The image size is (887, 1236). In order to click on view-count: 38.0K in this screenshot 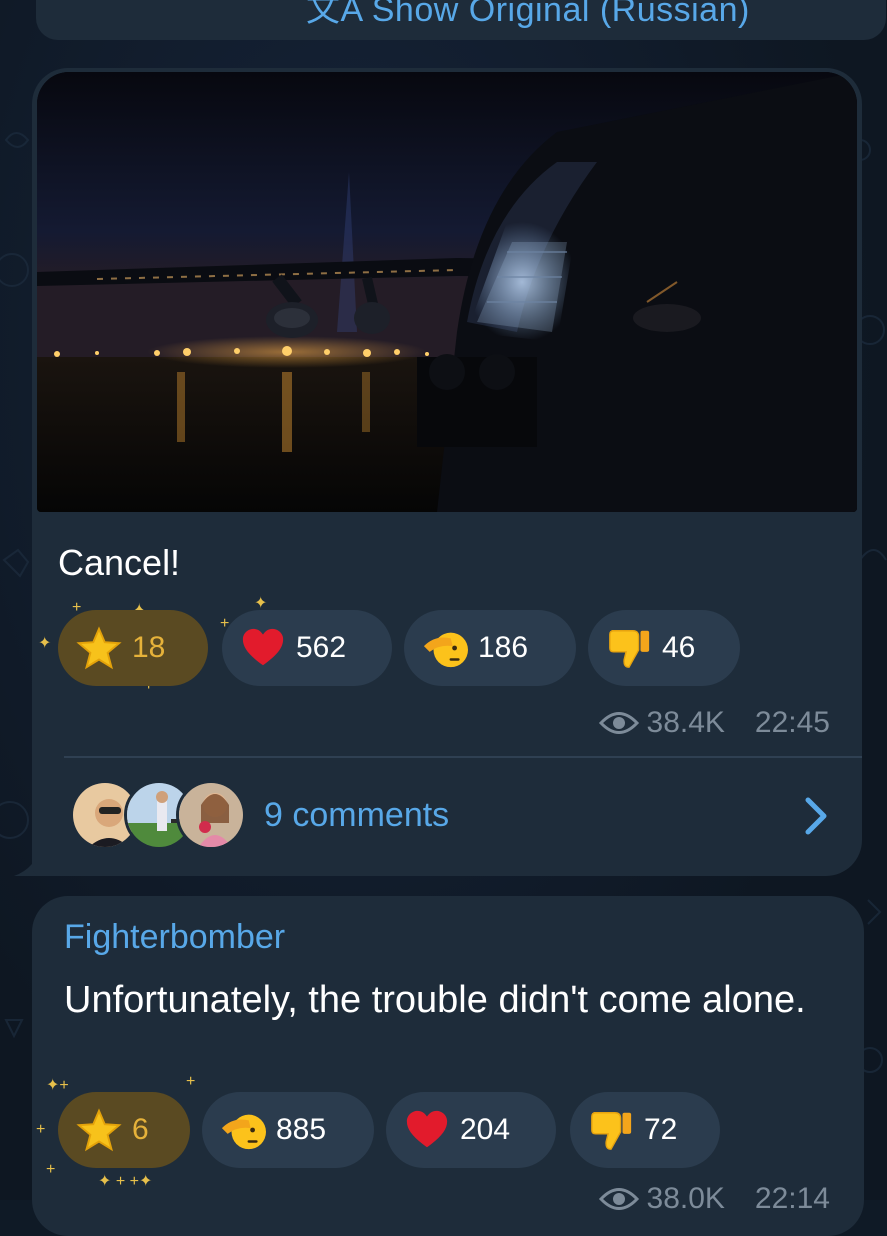, I will do `click(685, 1198)`.